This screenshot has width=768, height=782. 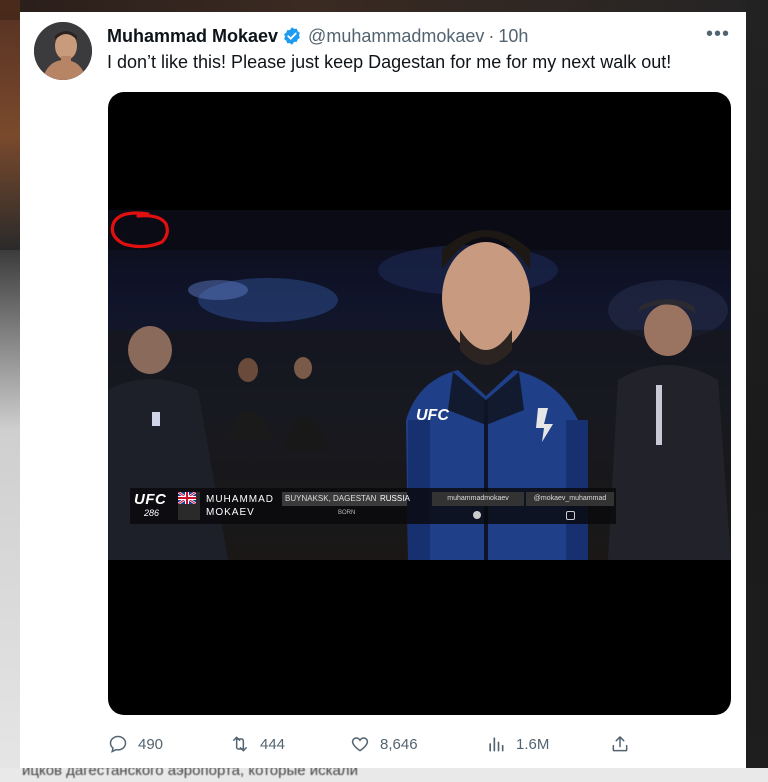 What do you see at coordinates (230, 512) in the screenshot?
I see `overlay-last-name: MOKAEV` at bounding box center [230, 512].